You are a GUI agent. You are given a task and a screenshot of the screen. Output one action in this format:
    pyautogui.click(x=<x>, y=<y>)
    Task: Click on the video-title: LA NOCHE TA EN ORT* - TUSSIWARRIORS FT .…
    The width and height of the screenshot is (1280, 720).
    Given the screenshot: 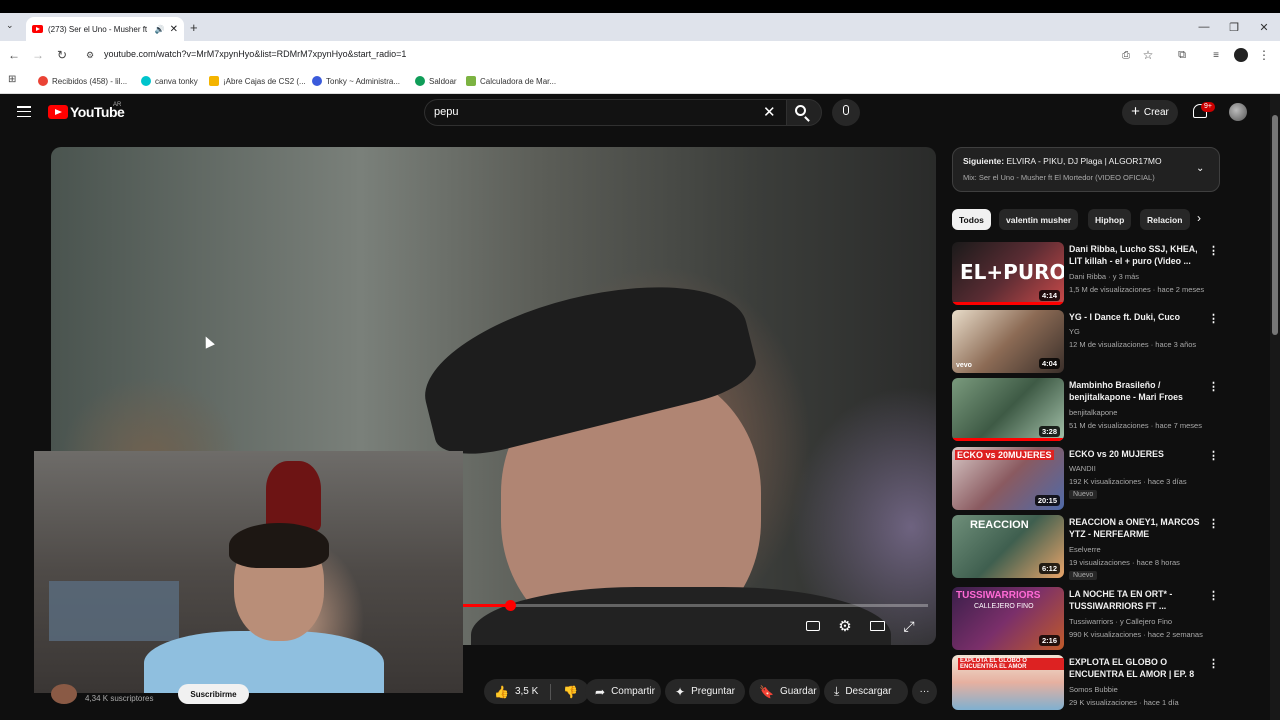 What is the action you would take?
    pyautogui.click(x=1136, y=600)
    